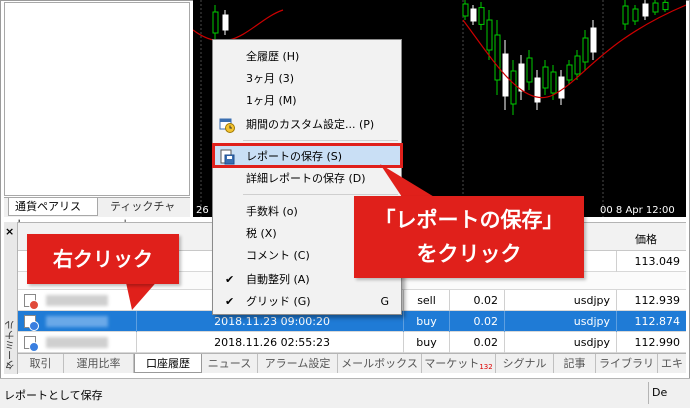 This screenshot has height=408, width=690. I want to click on tab-signals: シグナル, so click(525, 363).